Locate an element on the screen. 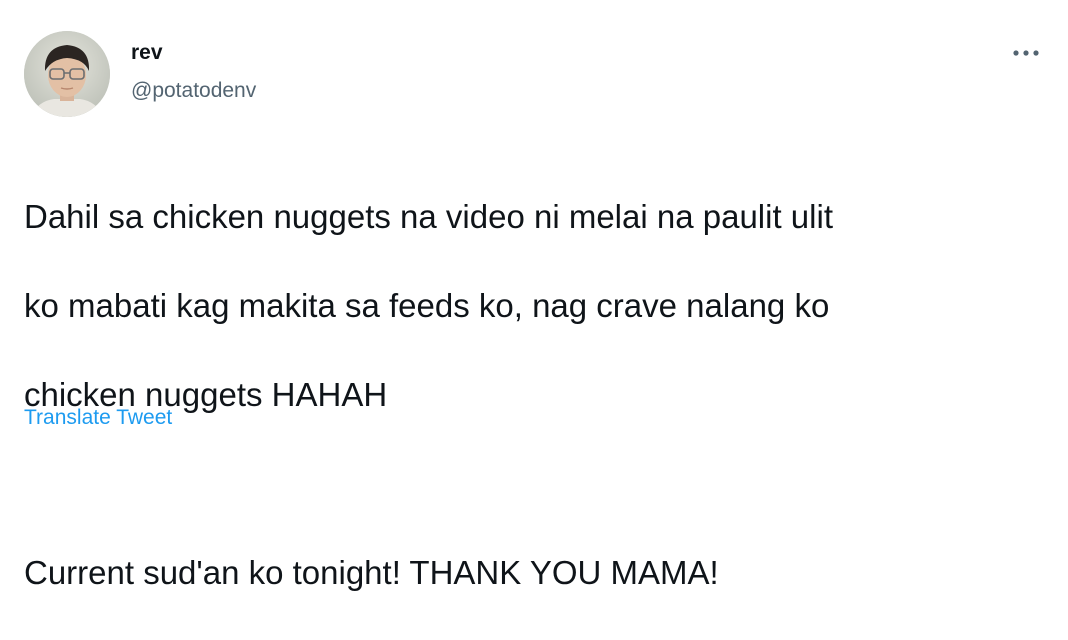 The height and width of the screenshot is (640, 1068). more-horizontal-icon is located at coordinates (1026, 53).